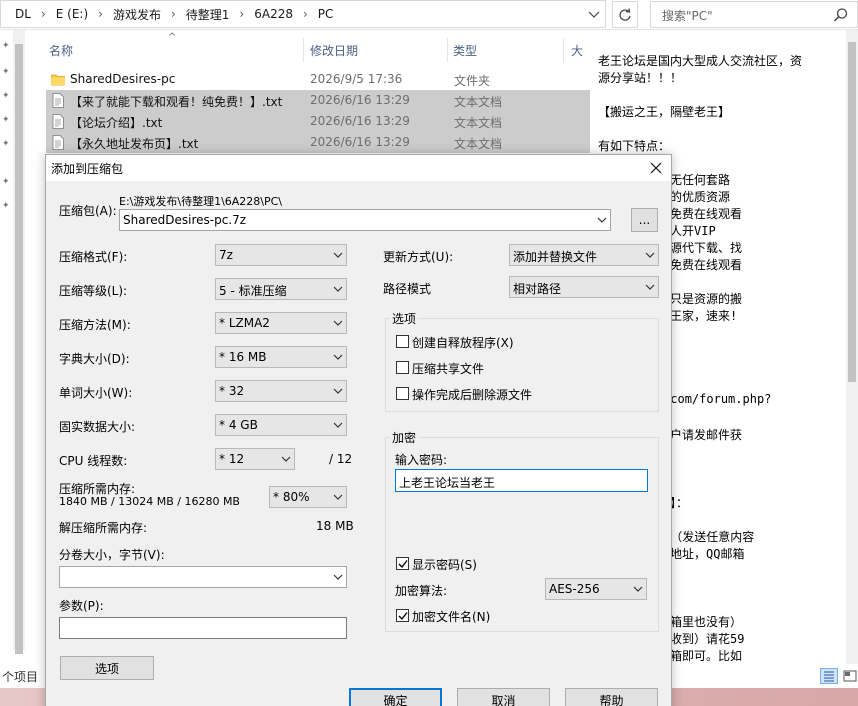 The width and height of the screenshot is (858, 706). I want to click on column-header-name: 名称, so click(61, 50).